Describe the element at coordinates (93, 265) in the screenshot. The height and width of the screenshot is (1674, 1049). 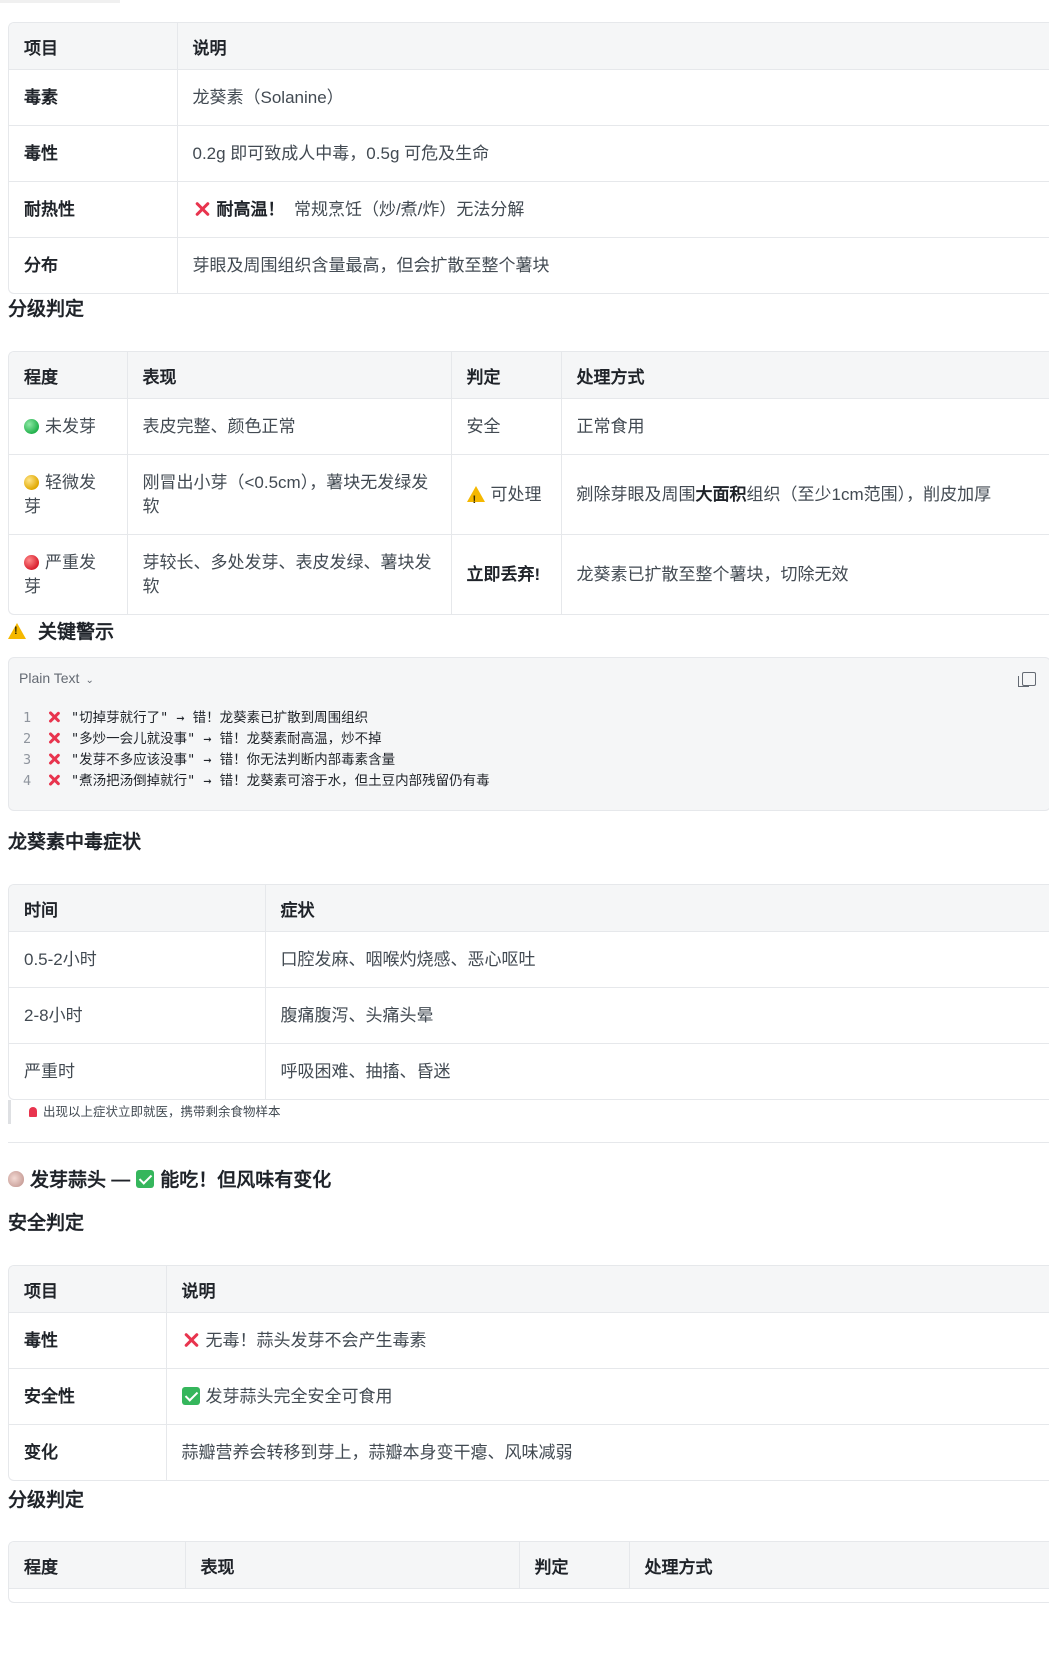
I see `row-key: 分布` at that location.